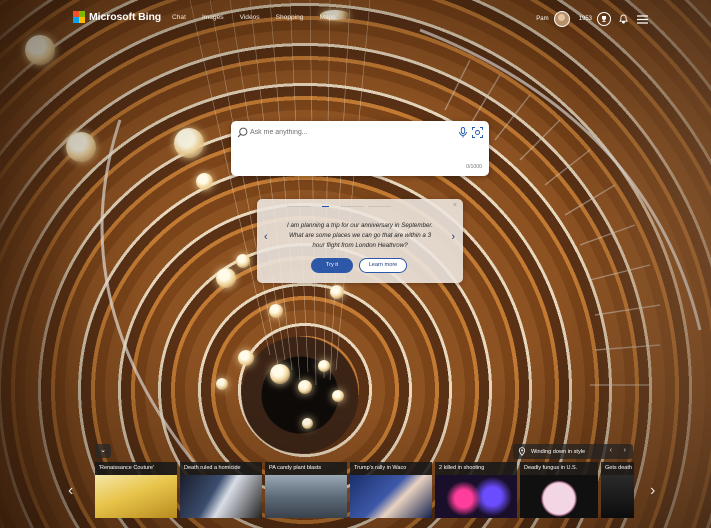 The height and width of the screenshot is (528, 711). Describe the element at coordinates (327, 17) in the screenshot. I see `nav-maps: Maps` at that location.